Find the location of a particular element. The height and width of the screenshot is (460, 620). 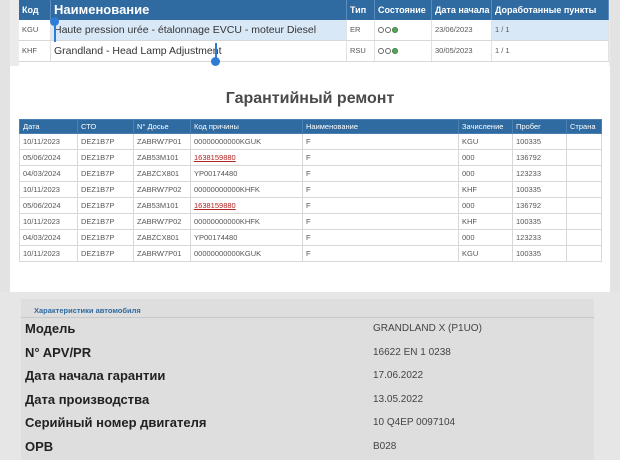

warranty-cell: ZABRW7P01 is located at coordinates (162, 253).